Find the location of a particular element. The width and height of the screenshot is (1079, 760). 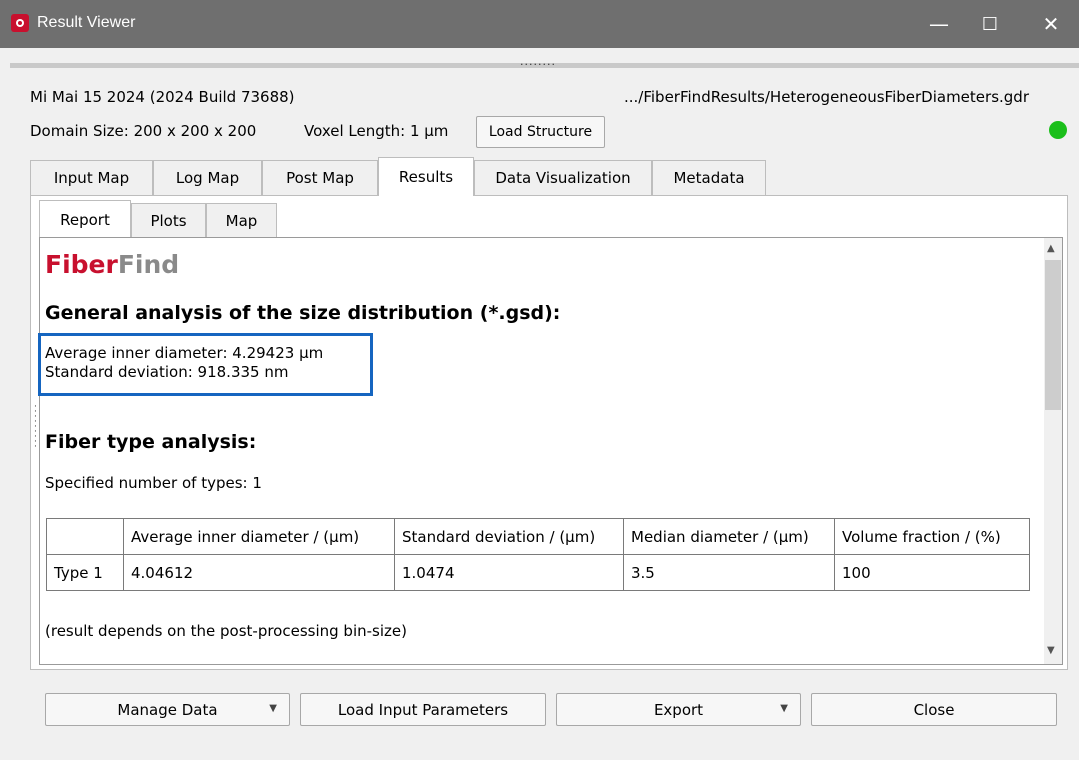

table-cell: 1.0474 is located at coordinates (509, 572).